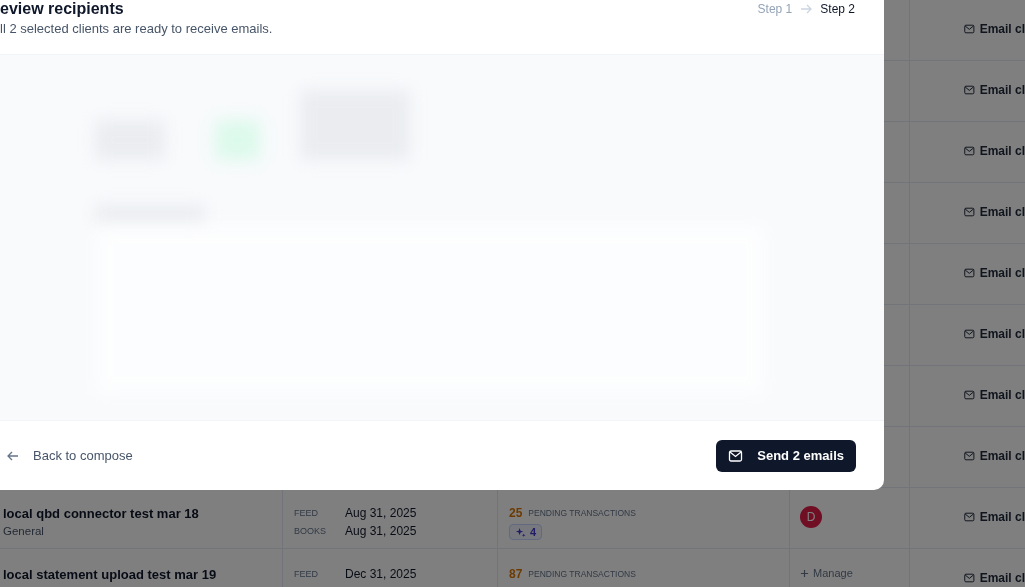 This screenshot has width=1025, height=587. Describe the element at coordinates (854, 573) in the screenshot. I see `manage-link: Manage` at that location.